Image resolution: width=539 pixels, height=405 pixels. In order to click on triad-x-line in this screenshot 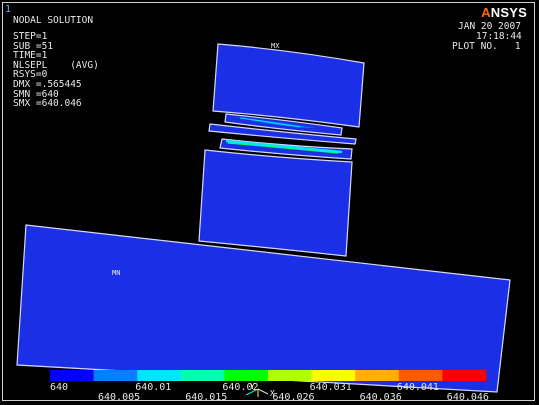, I will do `click(263, 391)`.